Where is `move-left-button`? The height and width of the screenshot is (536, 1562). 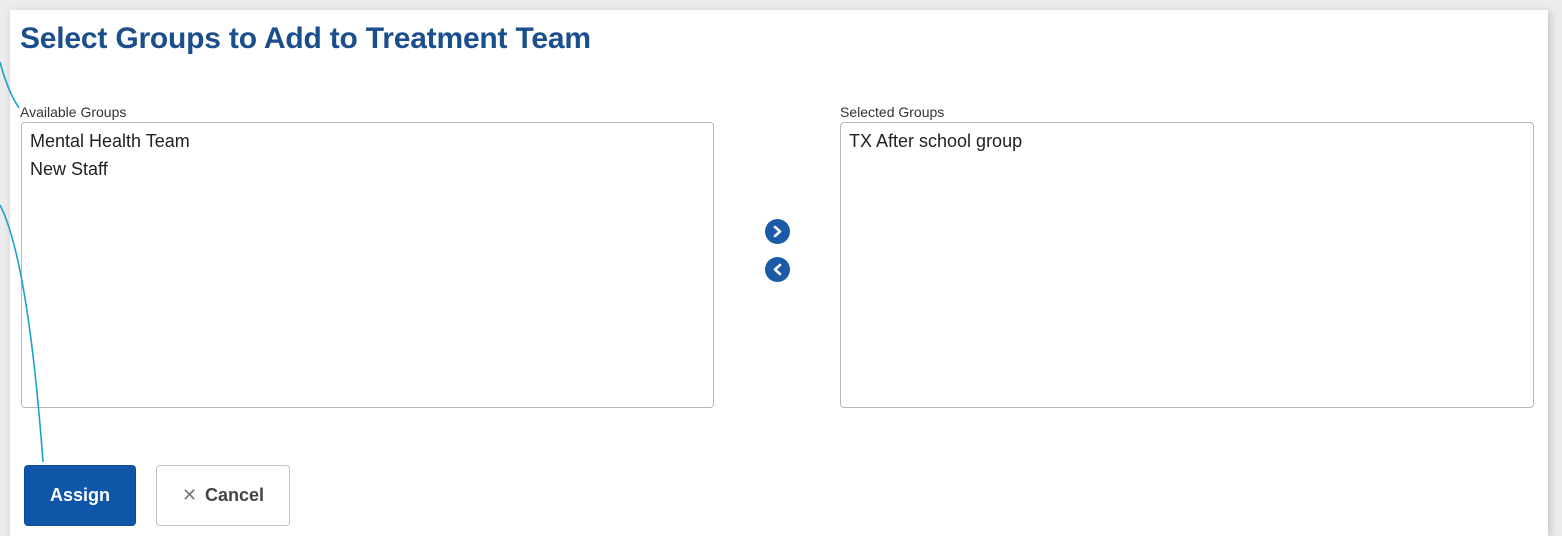
move-left-button is located at coordinates (777, 269).